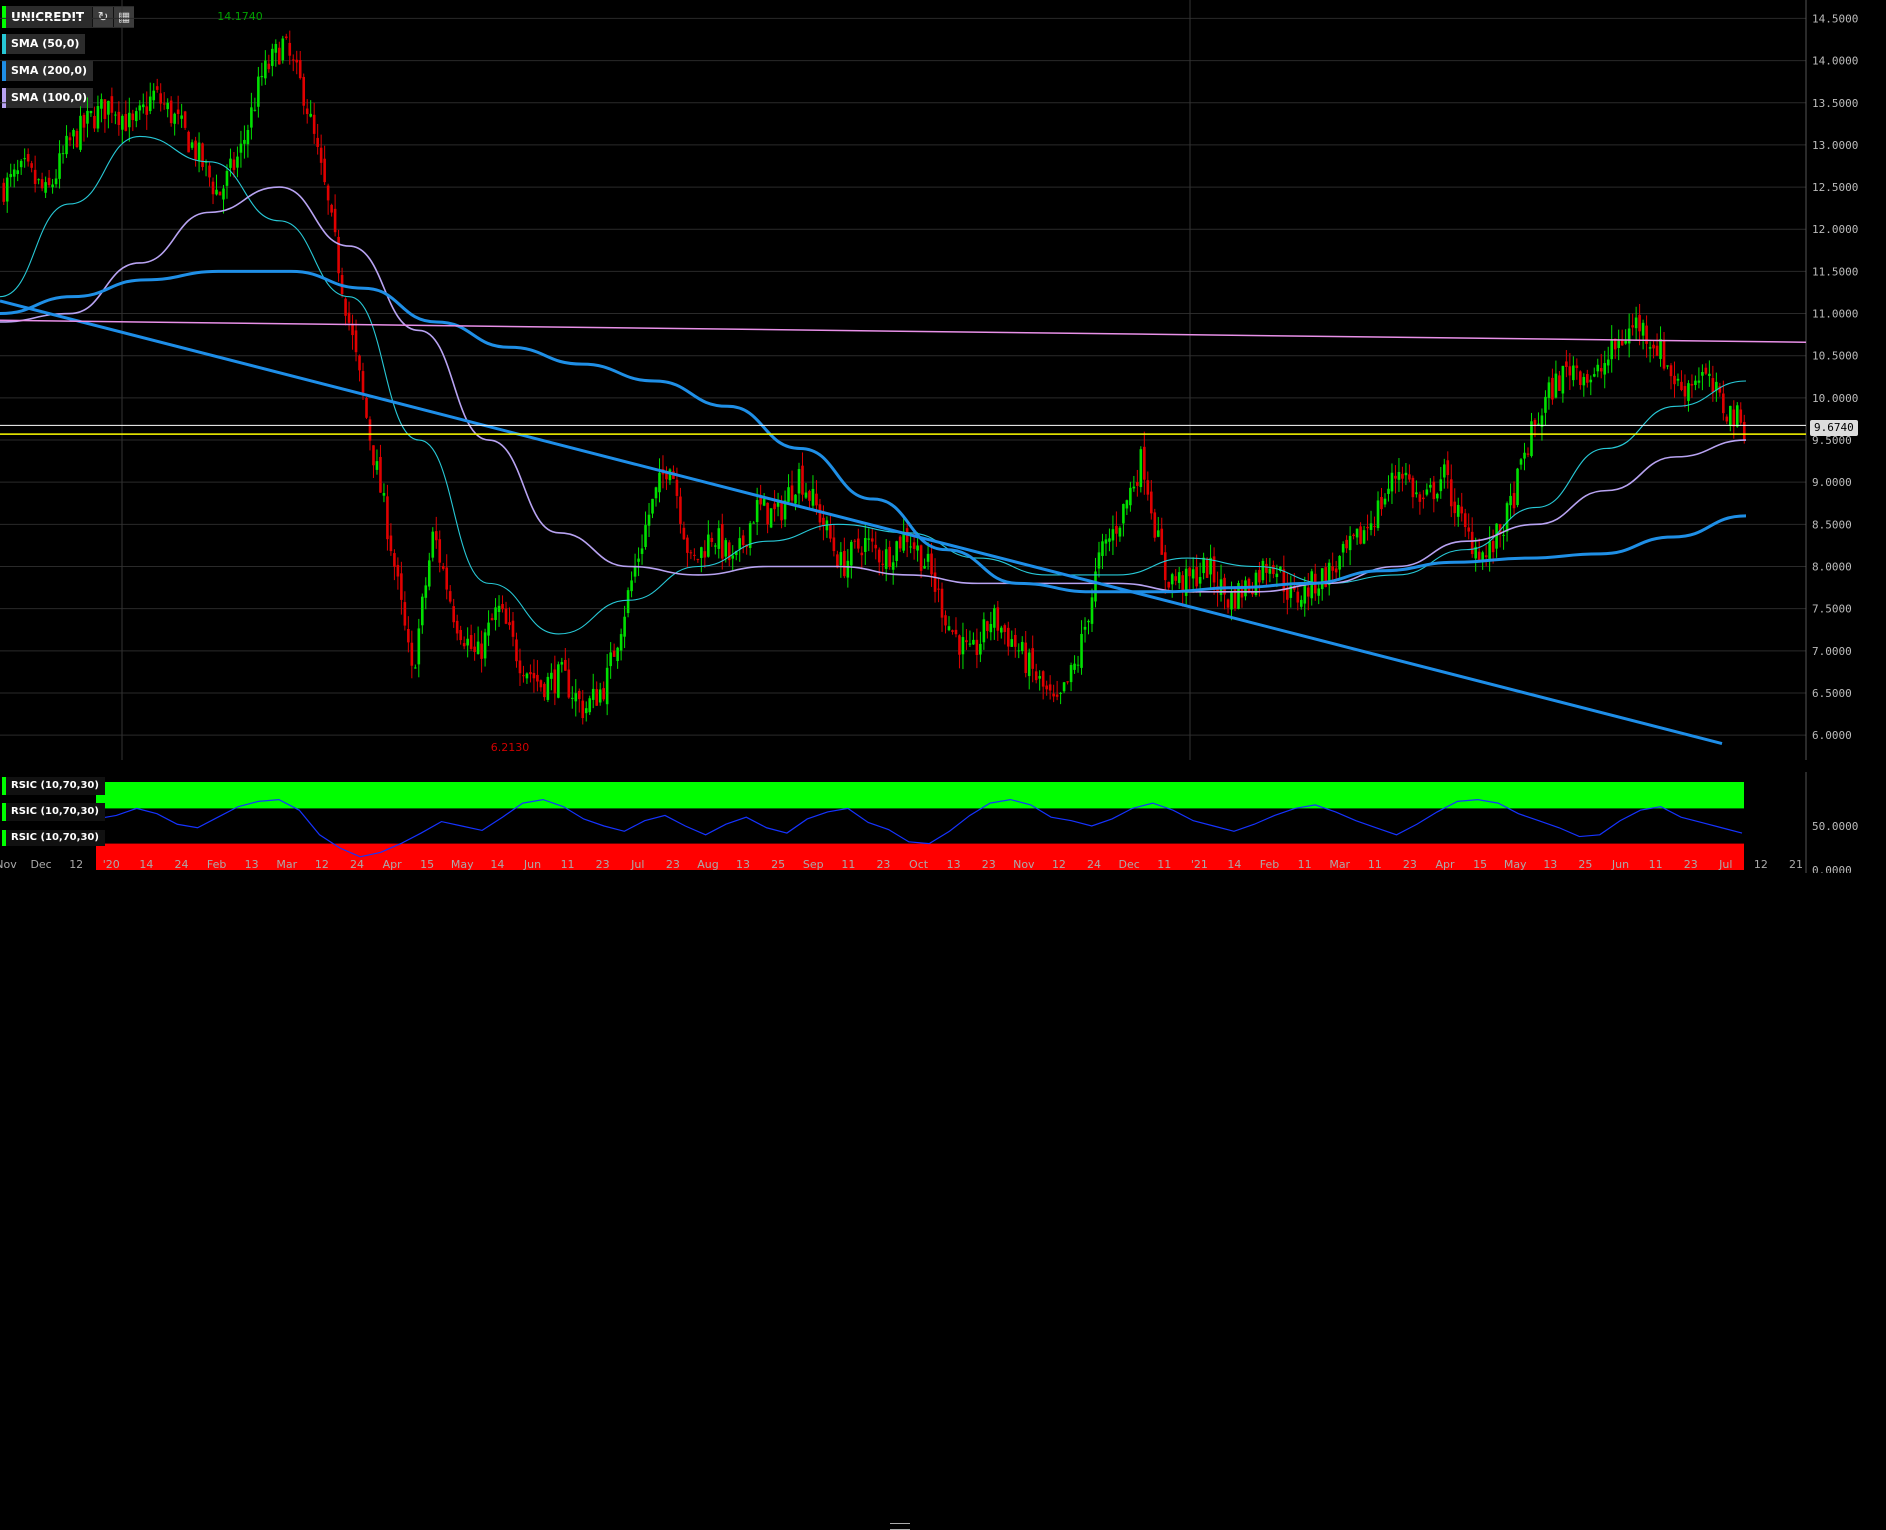 This screenshot has width=1886, height=1530. Describe the element at coordinates (53, 786) in the screenshot. I see `rsi-label-1: RSIC (10,70,30)` at that location.